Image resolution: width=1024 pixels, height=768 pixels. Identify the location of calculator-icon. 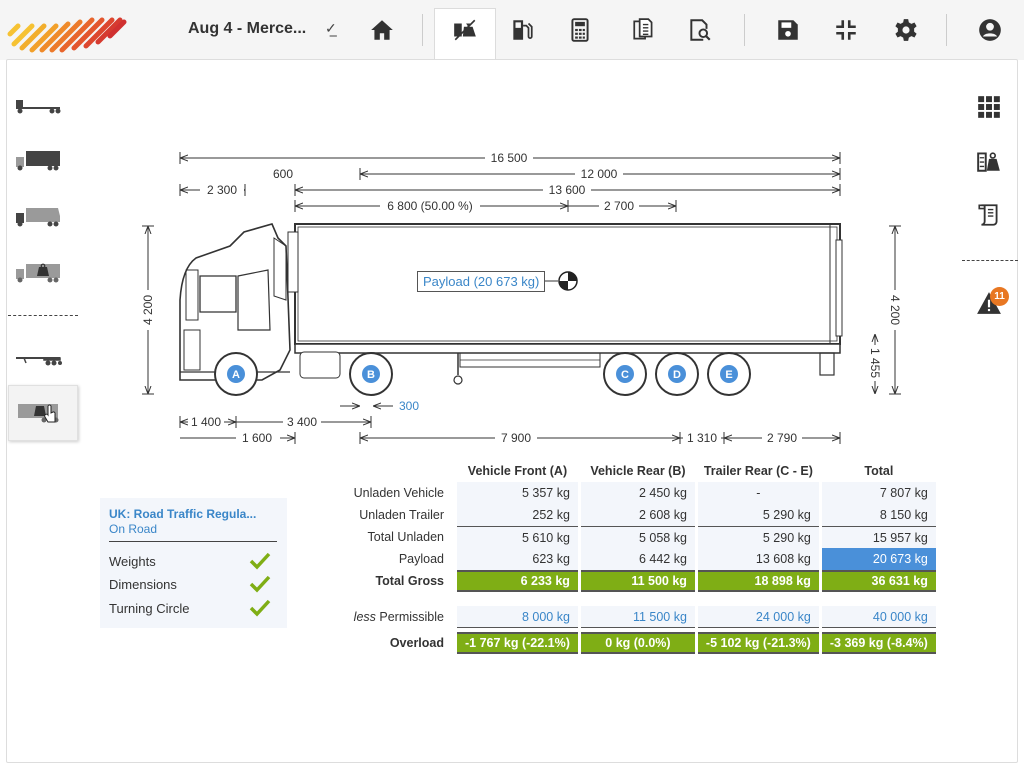
(580, 30).